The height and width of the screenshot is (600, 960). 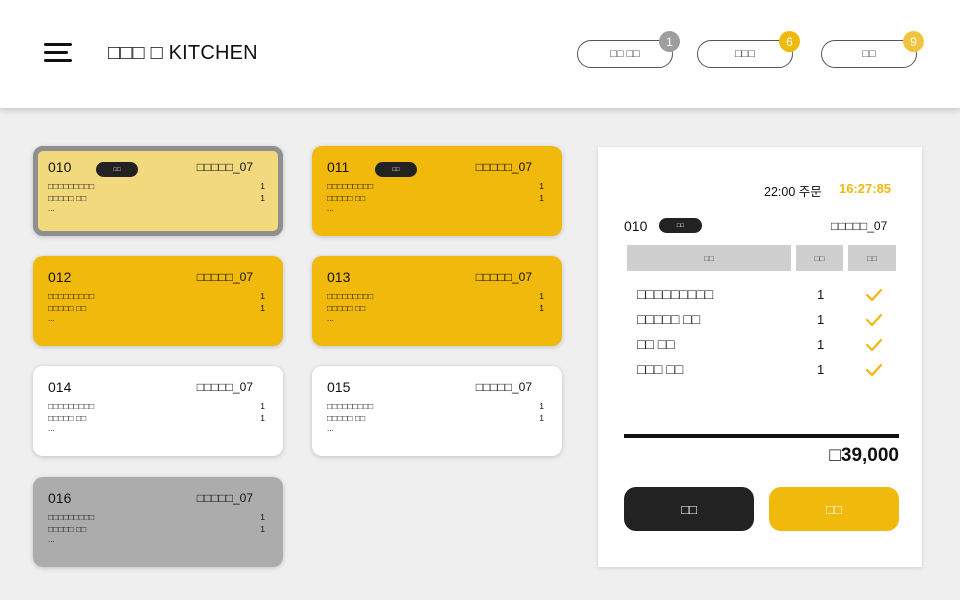 I want to click on order-number-text: 014, so click(x=60, y=387).